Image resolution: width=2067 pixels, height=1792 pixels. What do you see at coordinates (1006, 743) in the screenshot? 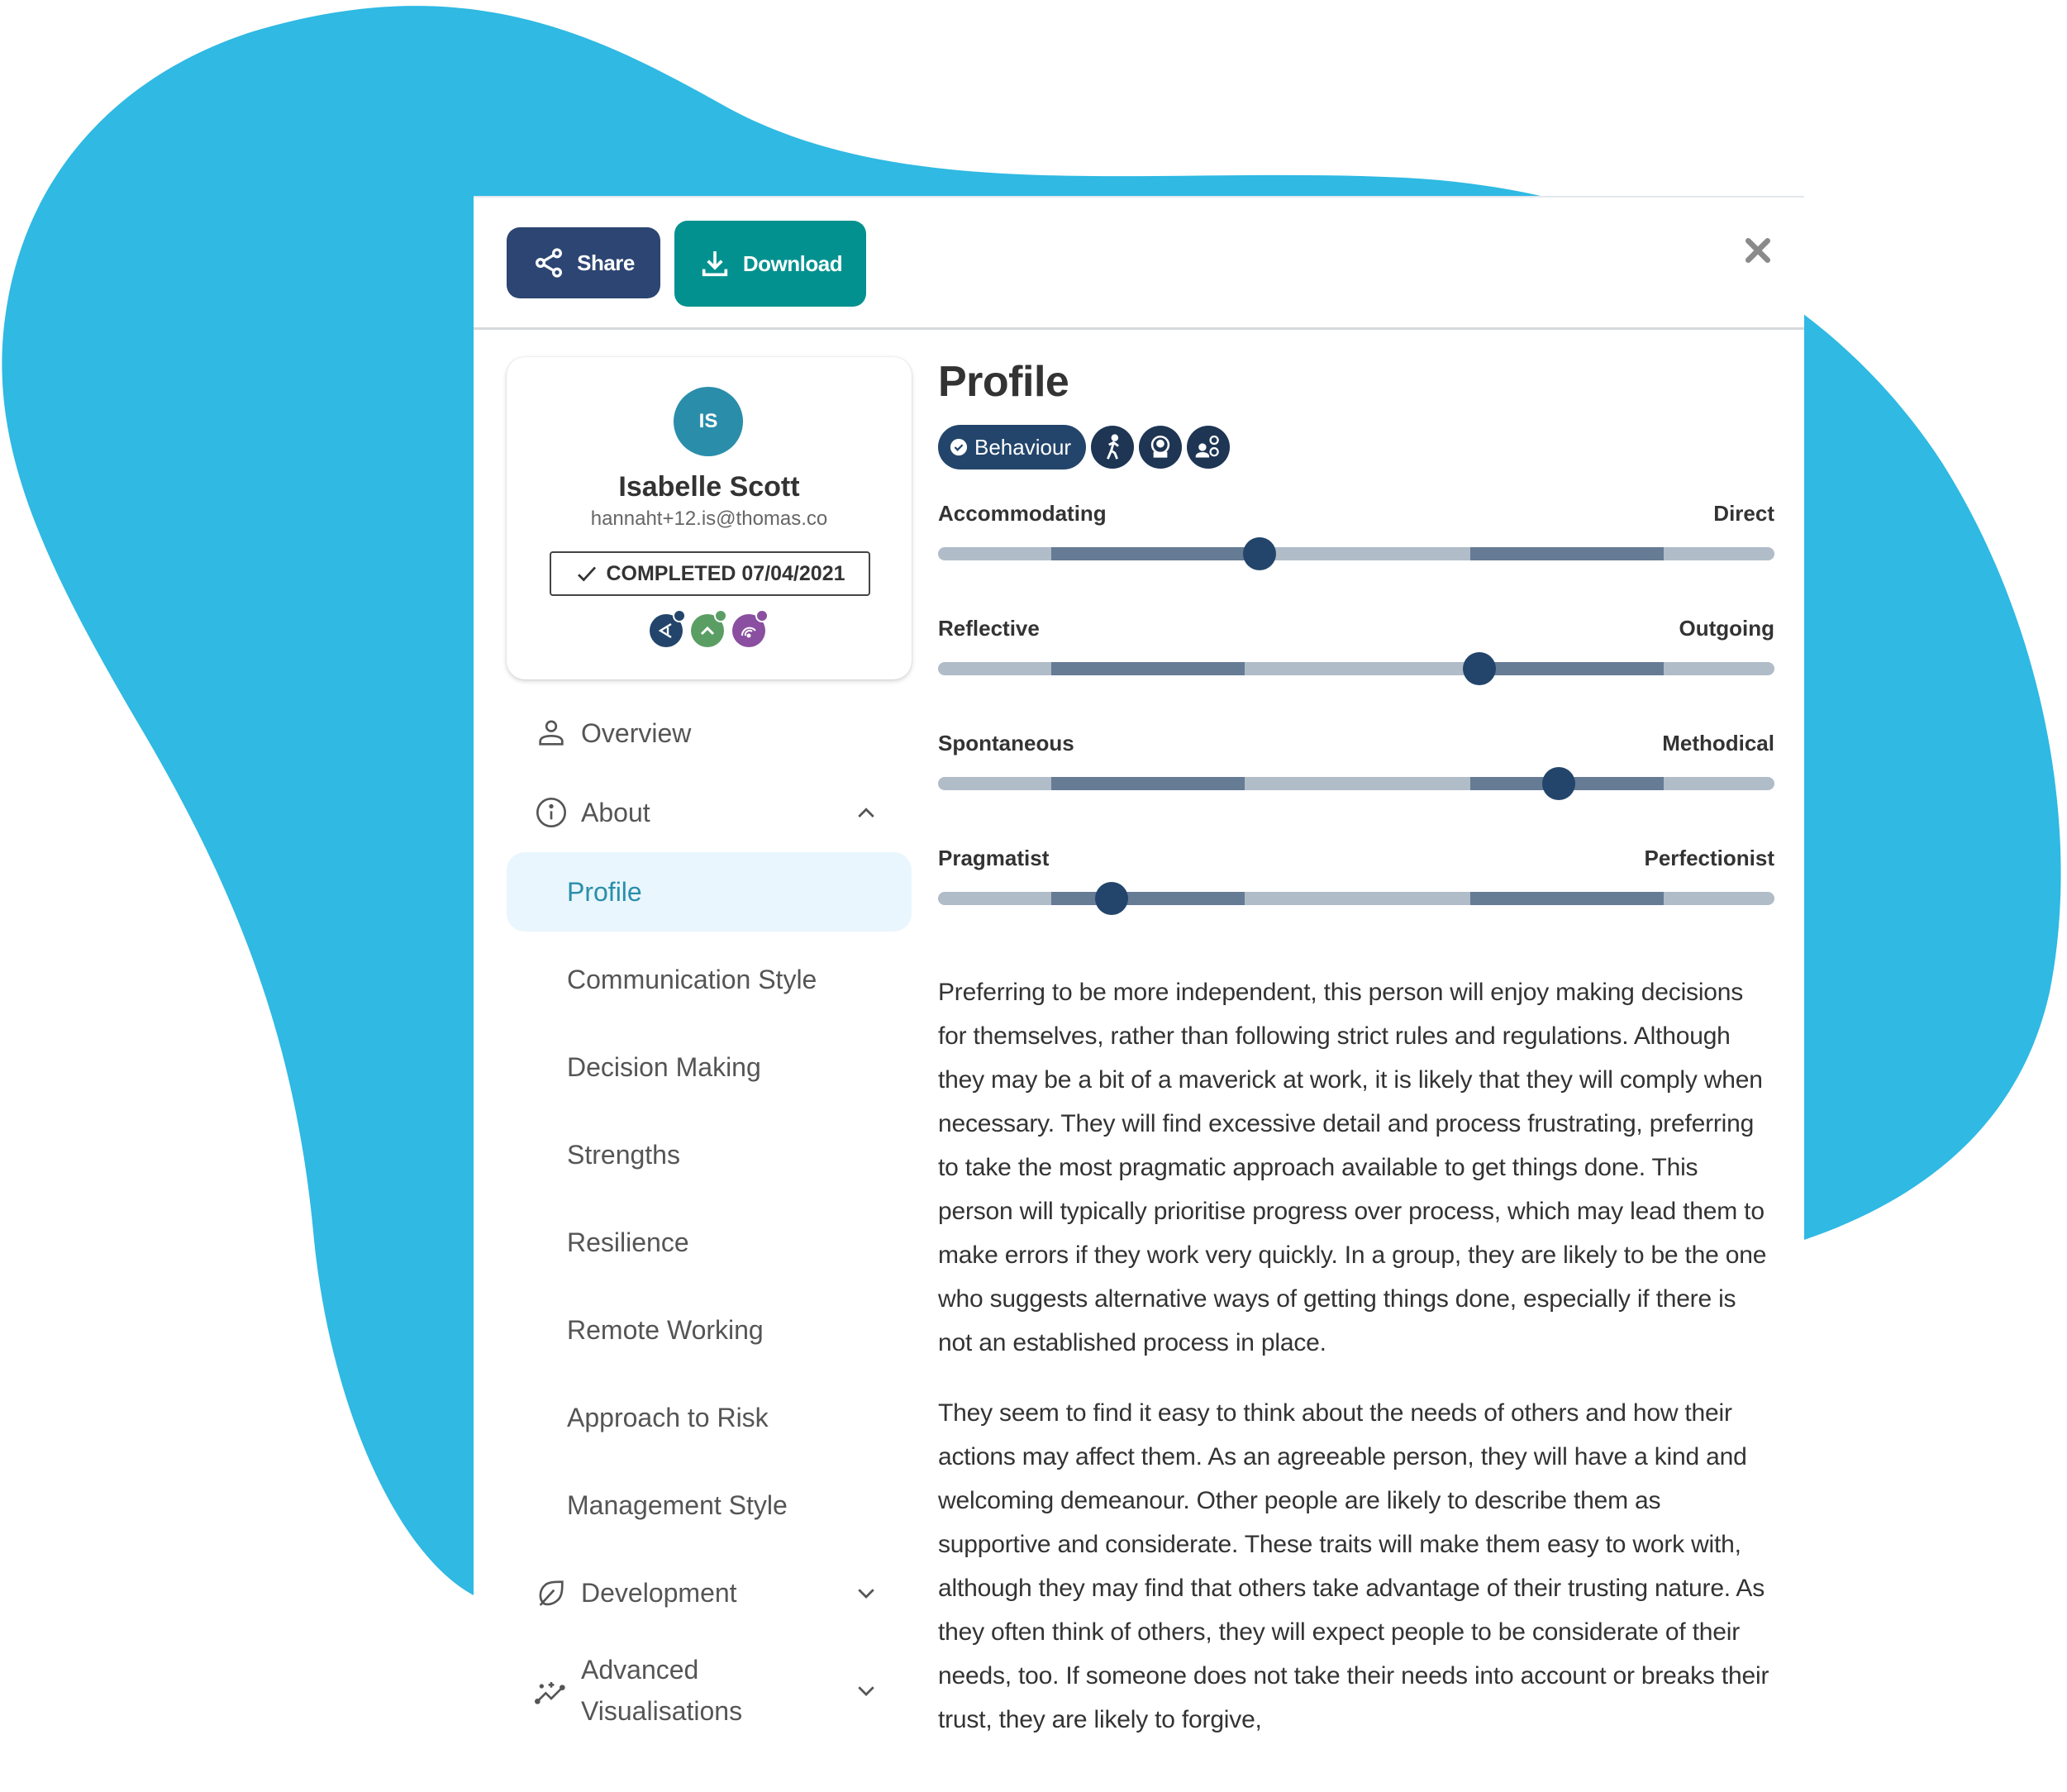
I see `scale-left-label: Spontaneous` at bounding box center [1006, 743].